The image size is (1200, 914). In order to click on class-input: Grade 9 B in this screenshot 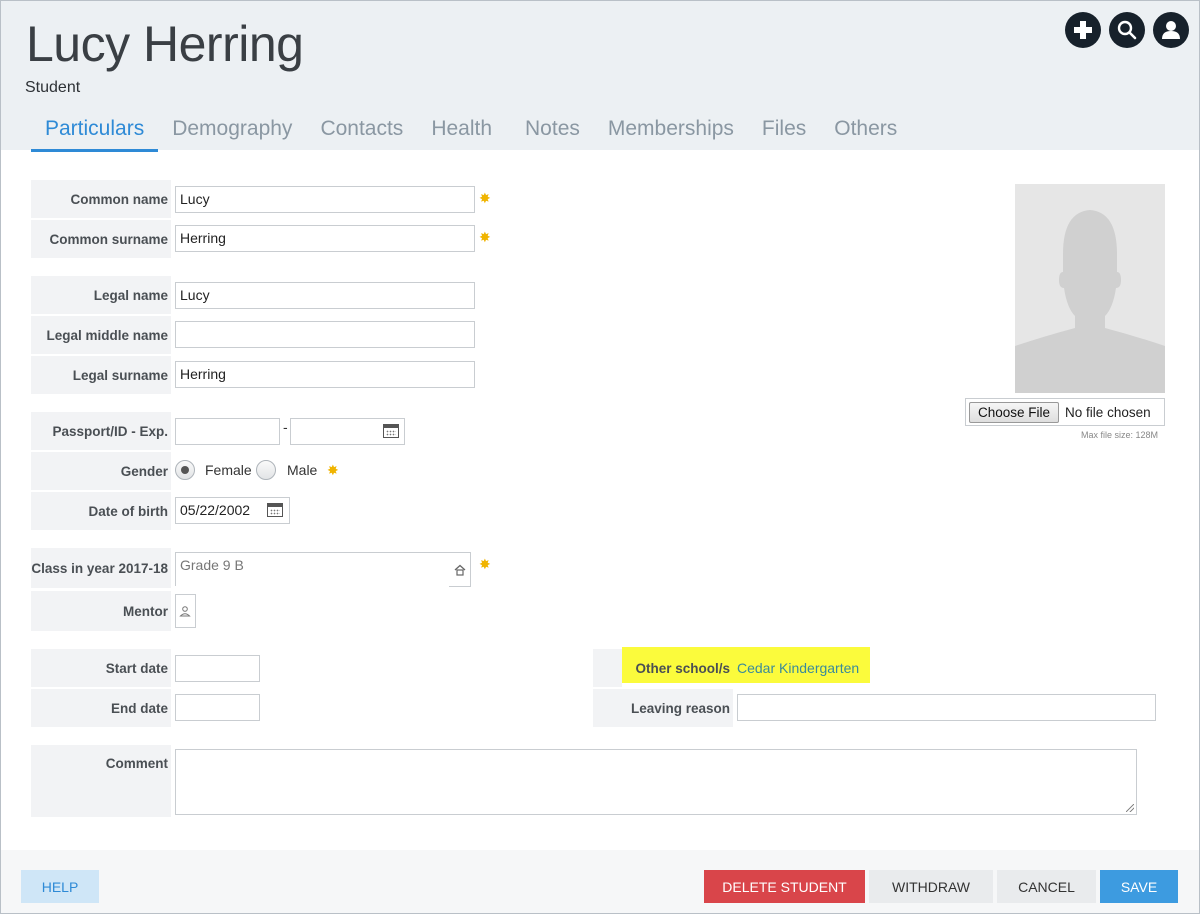, I will do `click(323, 569)`.